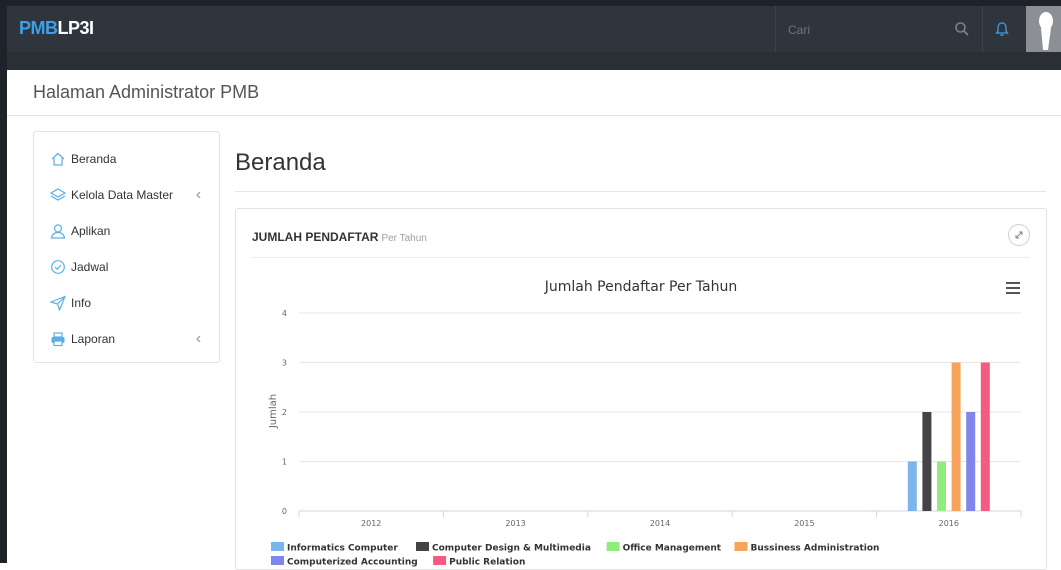 The height and width of the screenshot is (570, 1061). What do you see at coordinates (284, 363) in the screenshot?
I see `y-tick-label: 3` at bounding box center [284, 363].